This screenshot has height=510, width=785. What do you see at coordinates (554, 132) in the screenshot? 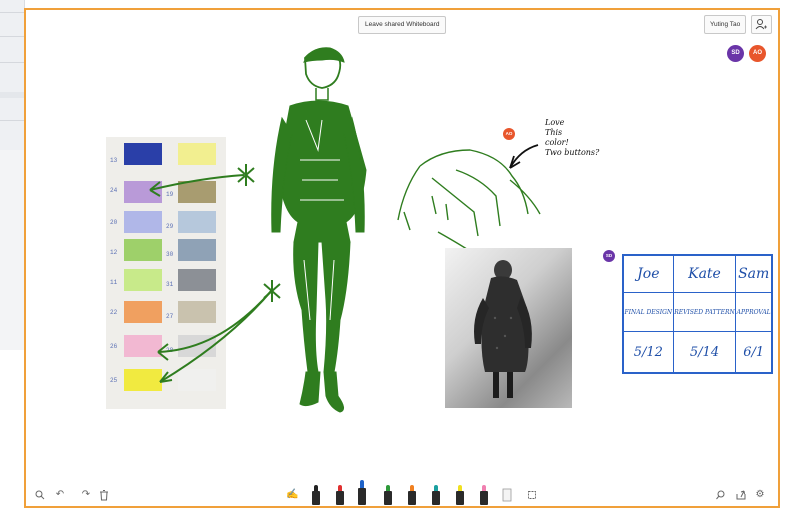
I see `note-line: This` at bounding box center [554, 132].